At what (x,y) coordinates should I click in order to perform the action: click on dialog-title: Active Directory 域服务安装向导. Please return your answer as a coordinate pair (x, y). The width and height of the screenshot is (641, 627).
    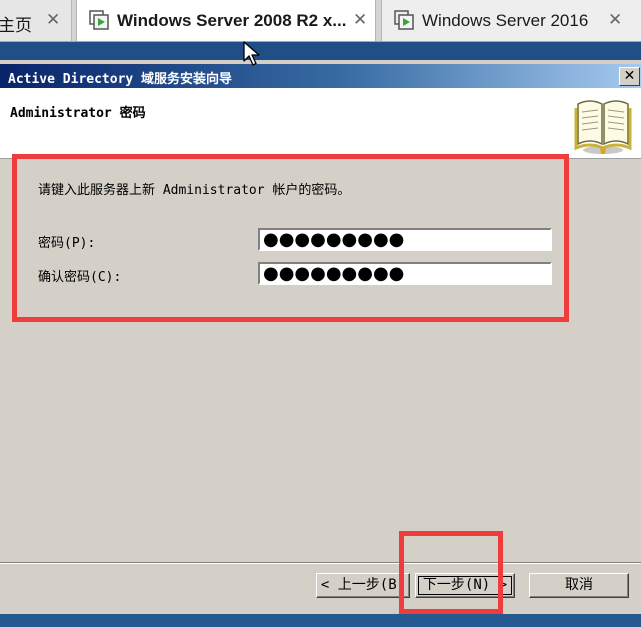
    Looking at the image, I should click on (120, 79).